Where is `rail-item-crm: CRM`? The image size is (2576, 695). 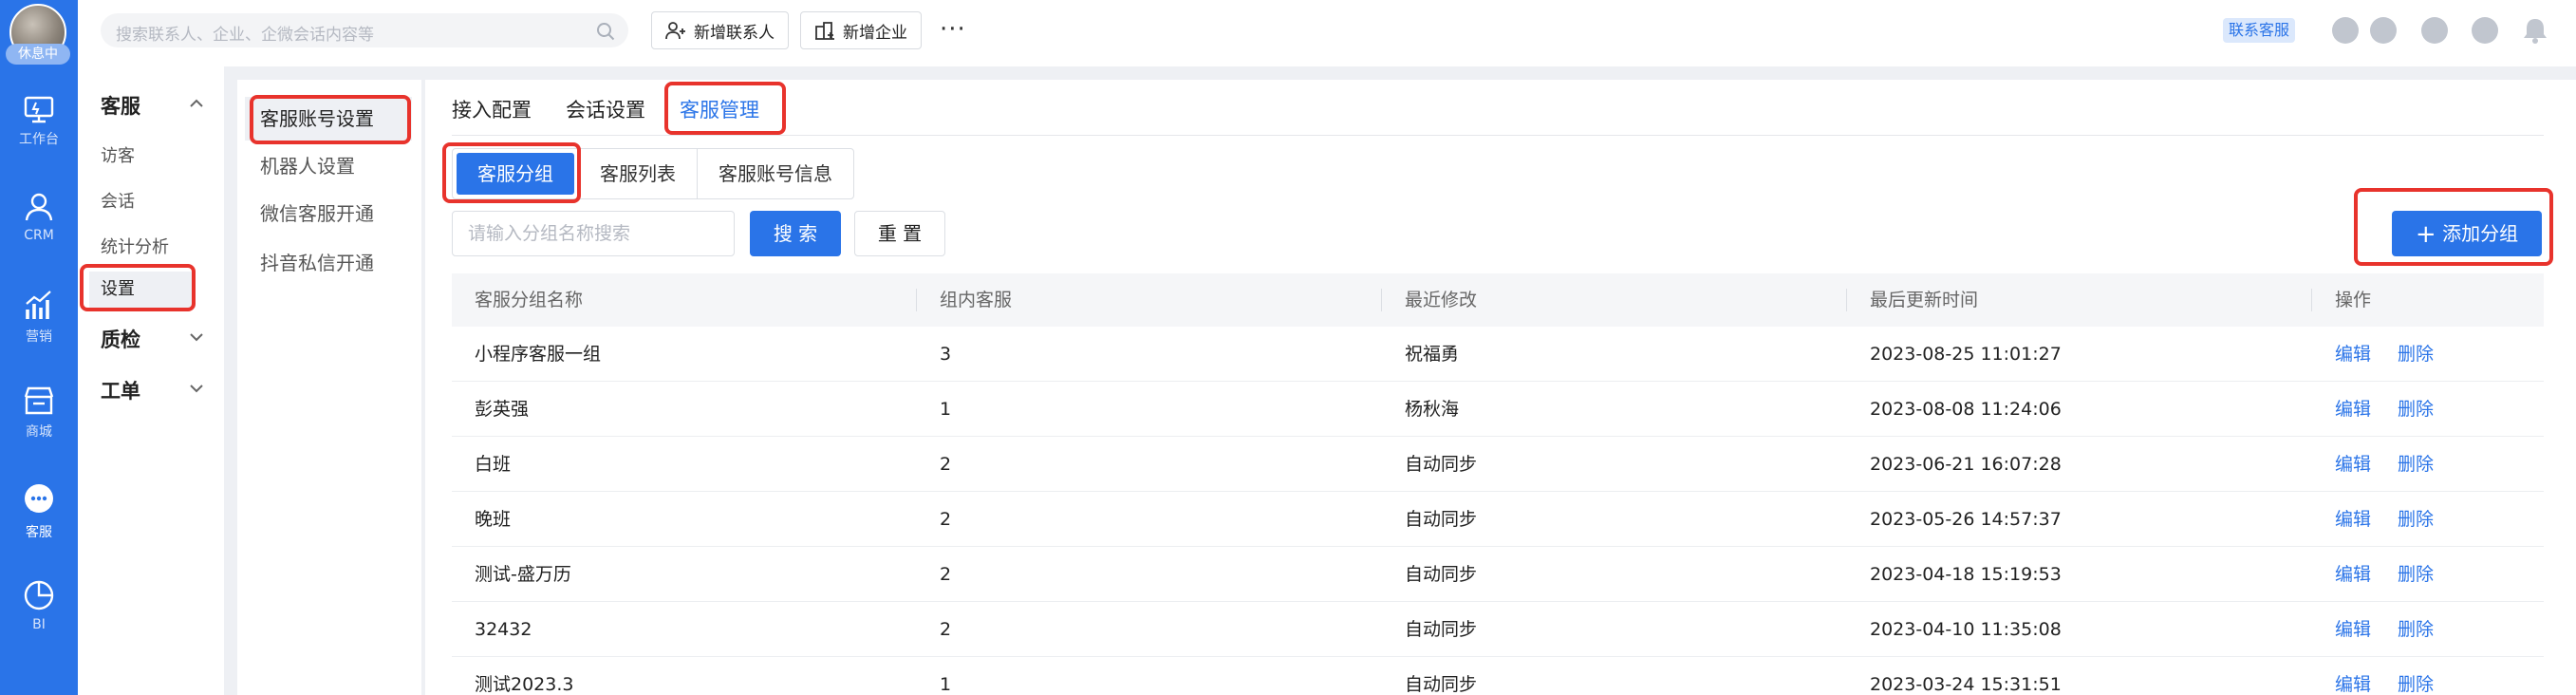
rail-item-crm: CRM is located at coordinates (39, 237).